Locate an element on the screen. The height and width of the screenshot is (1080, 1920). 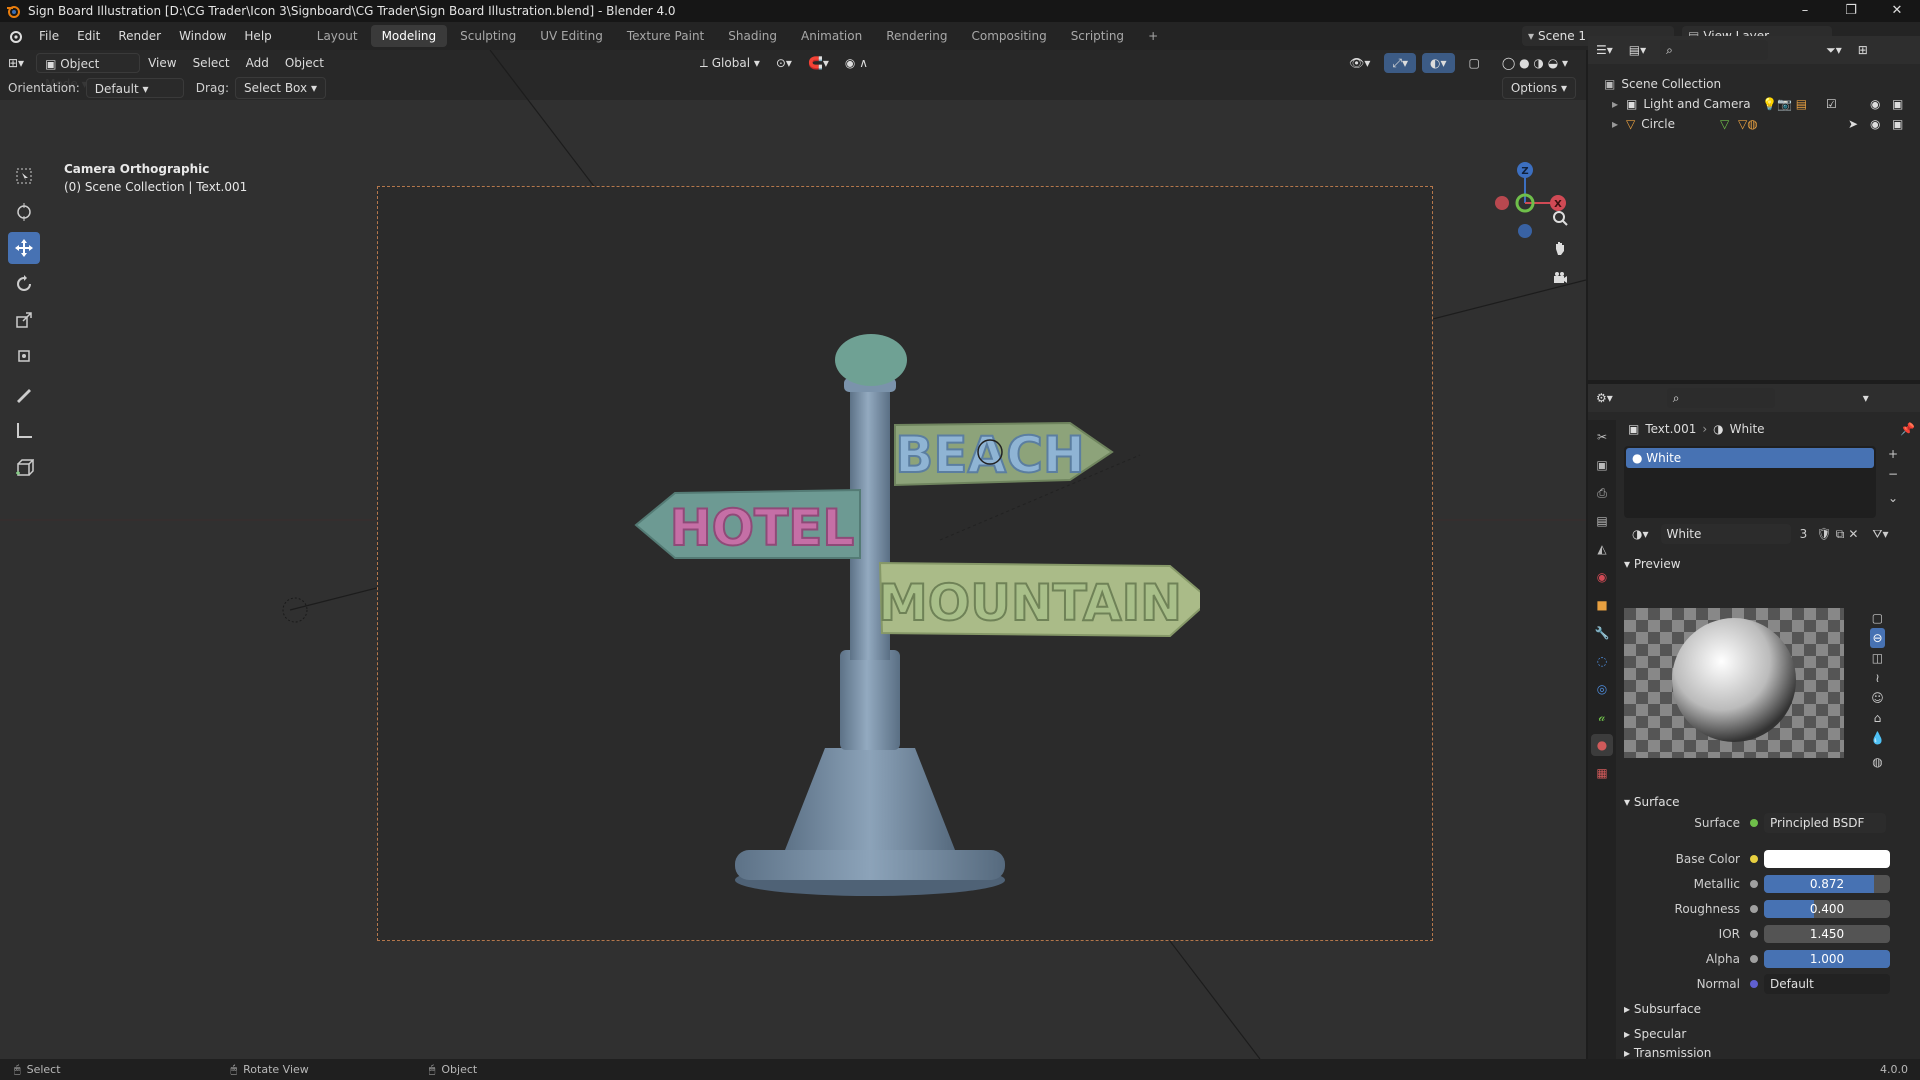
tab-rendering: Rendering is located at coordinates (916, 36).